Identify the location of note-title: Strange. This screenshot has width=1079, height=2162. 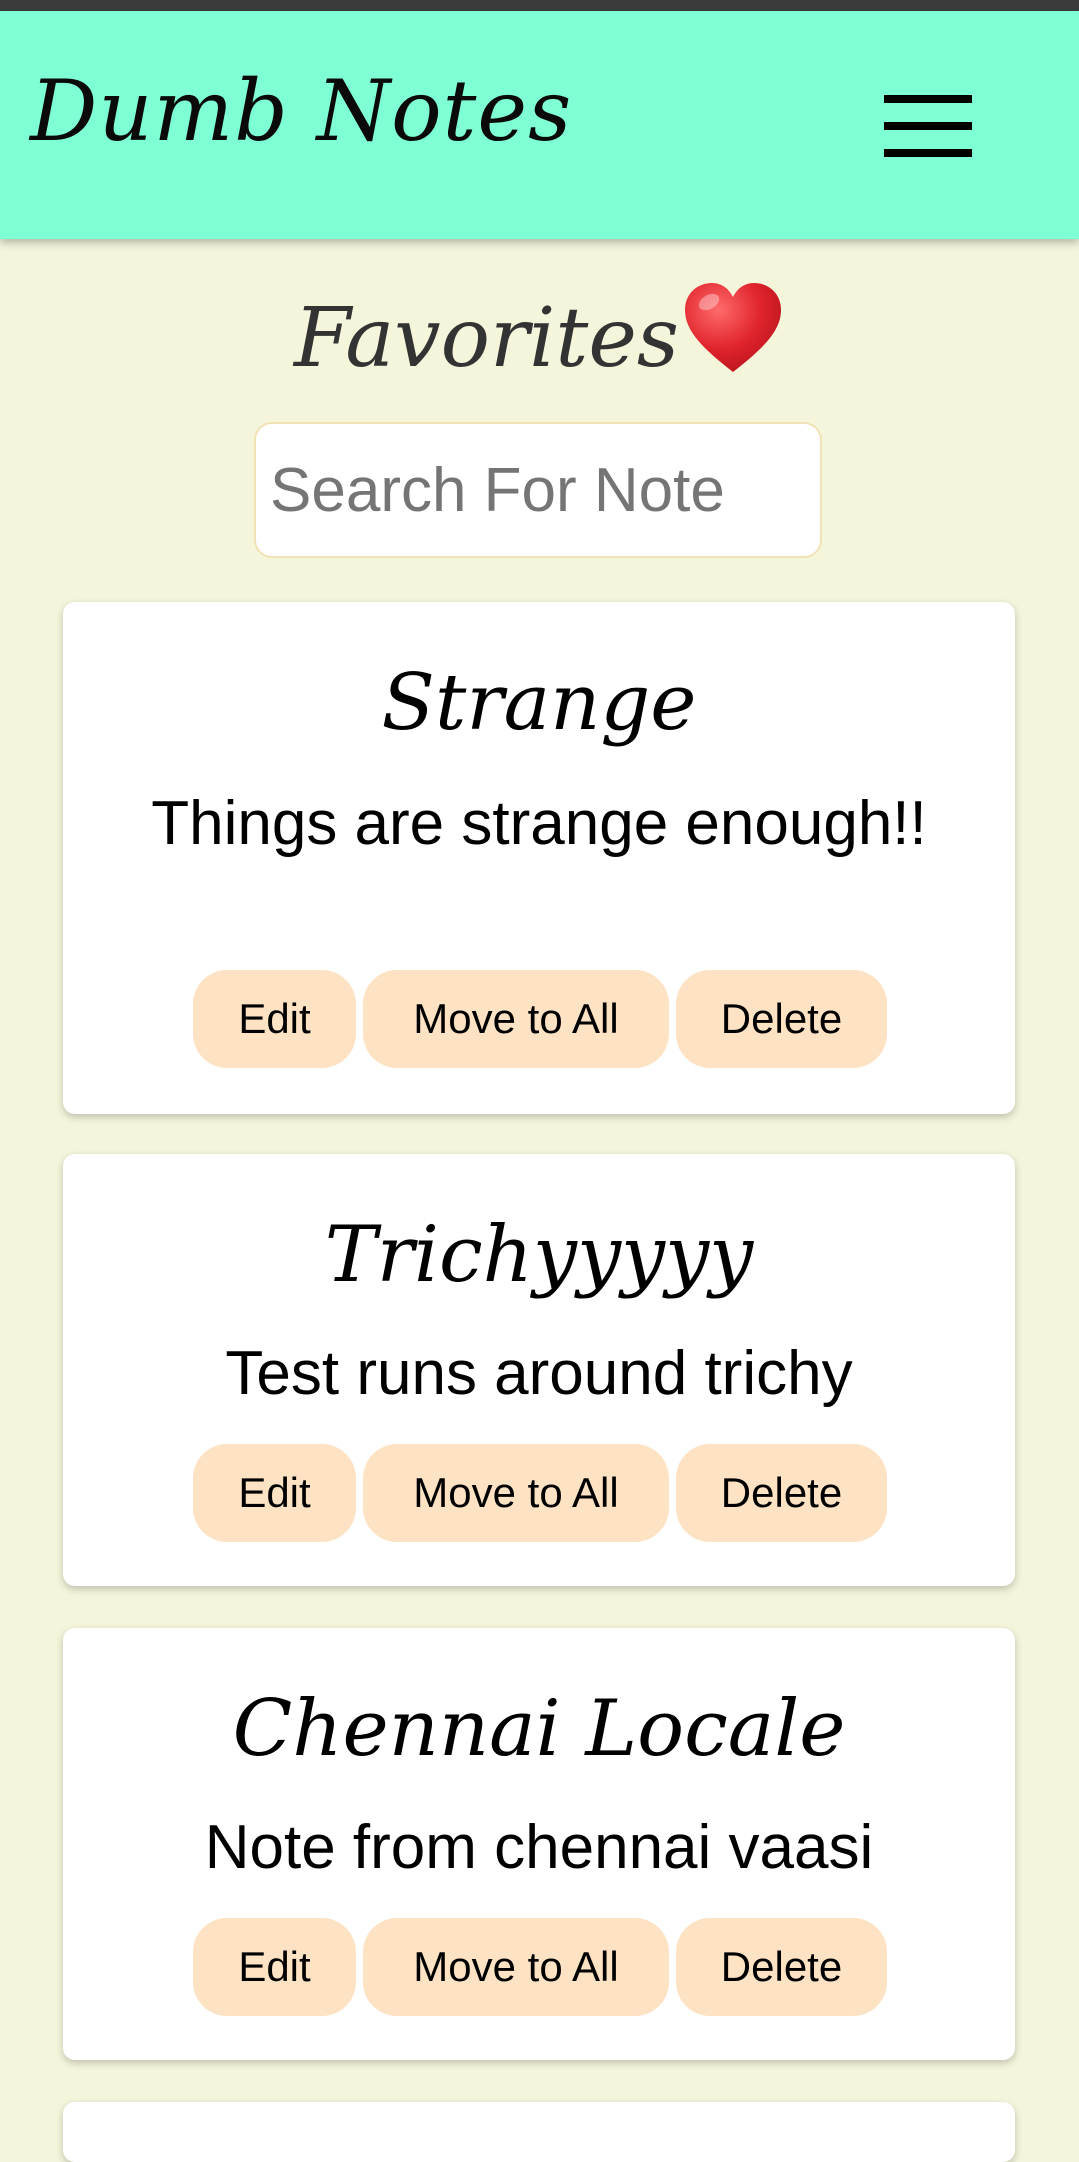
(539, 703).